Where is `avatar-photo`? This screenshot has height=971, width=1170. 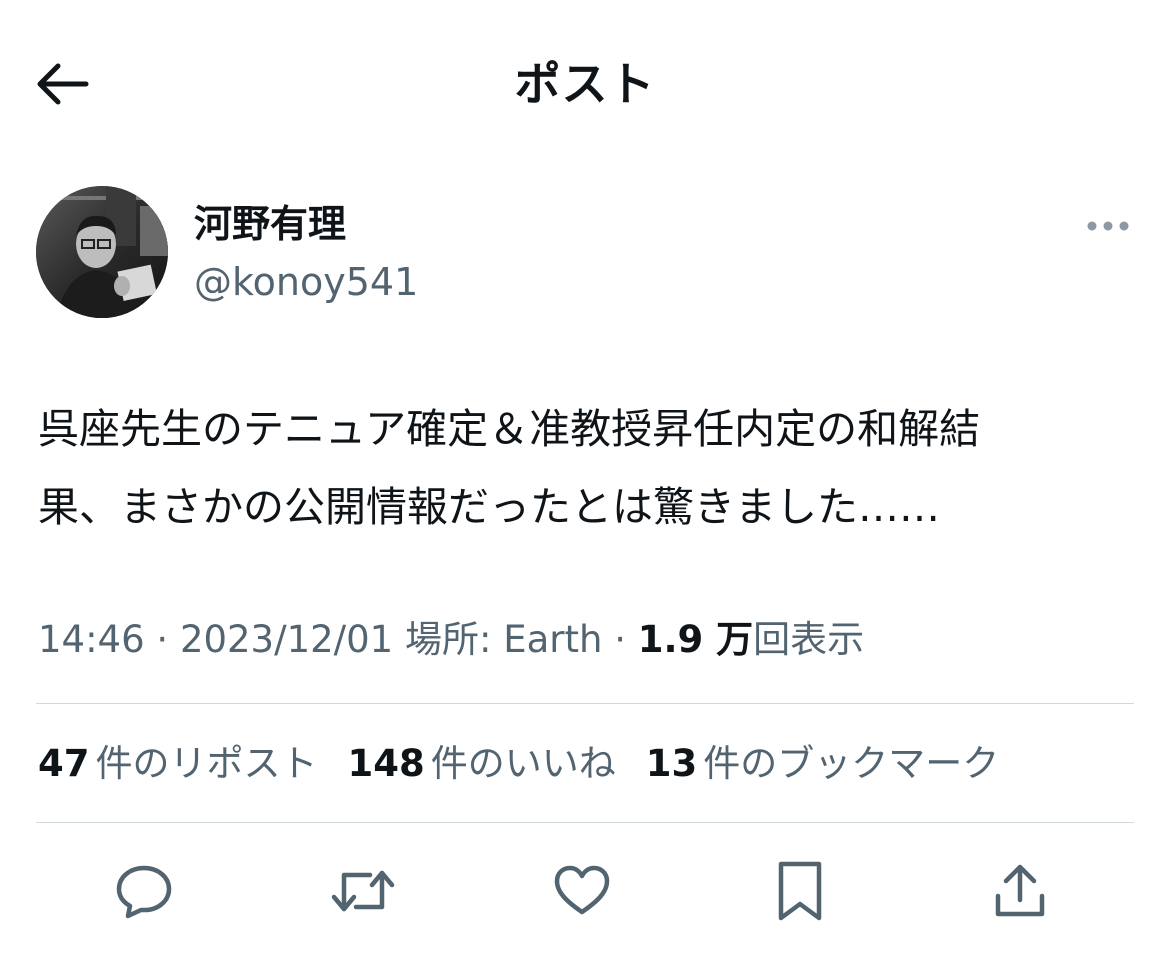 avatar-photo is located at coordinates (102, 252).